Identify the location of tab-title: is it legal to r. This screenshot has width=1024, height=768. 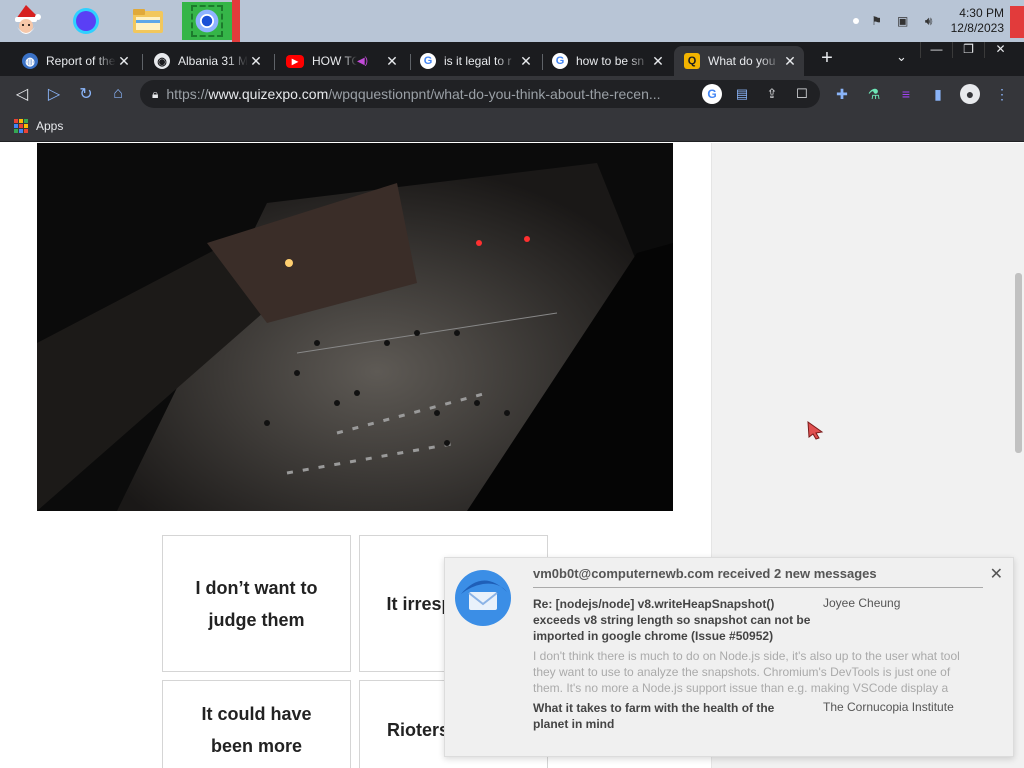
(478, 61).